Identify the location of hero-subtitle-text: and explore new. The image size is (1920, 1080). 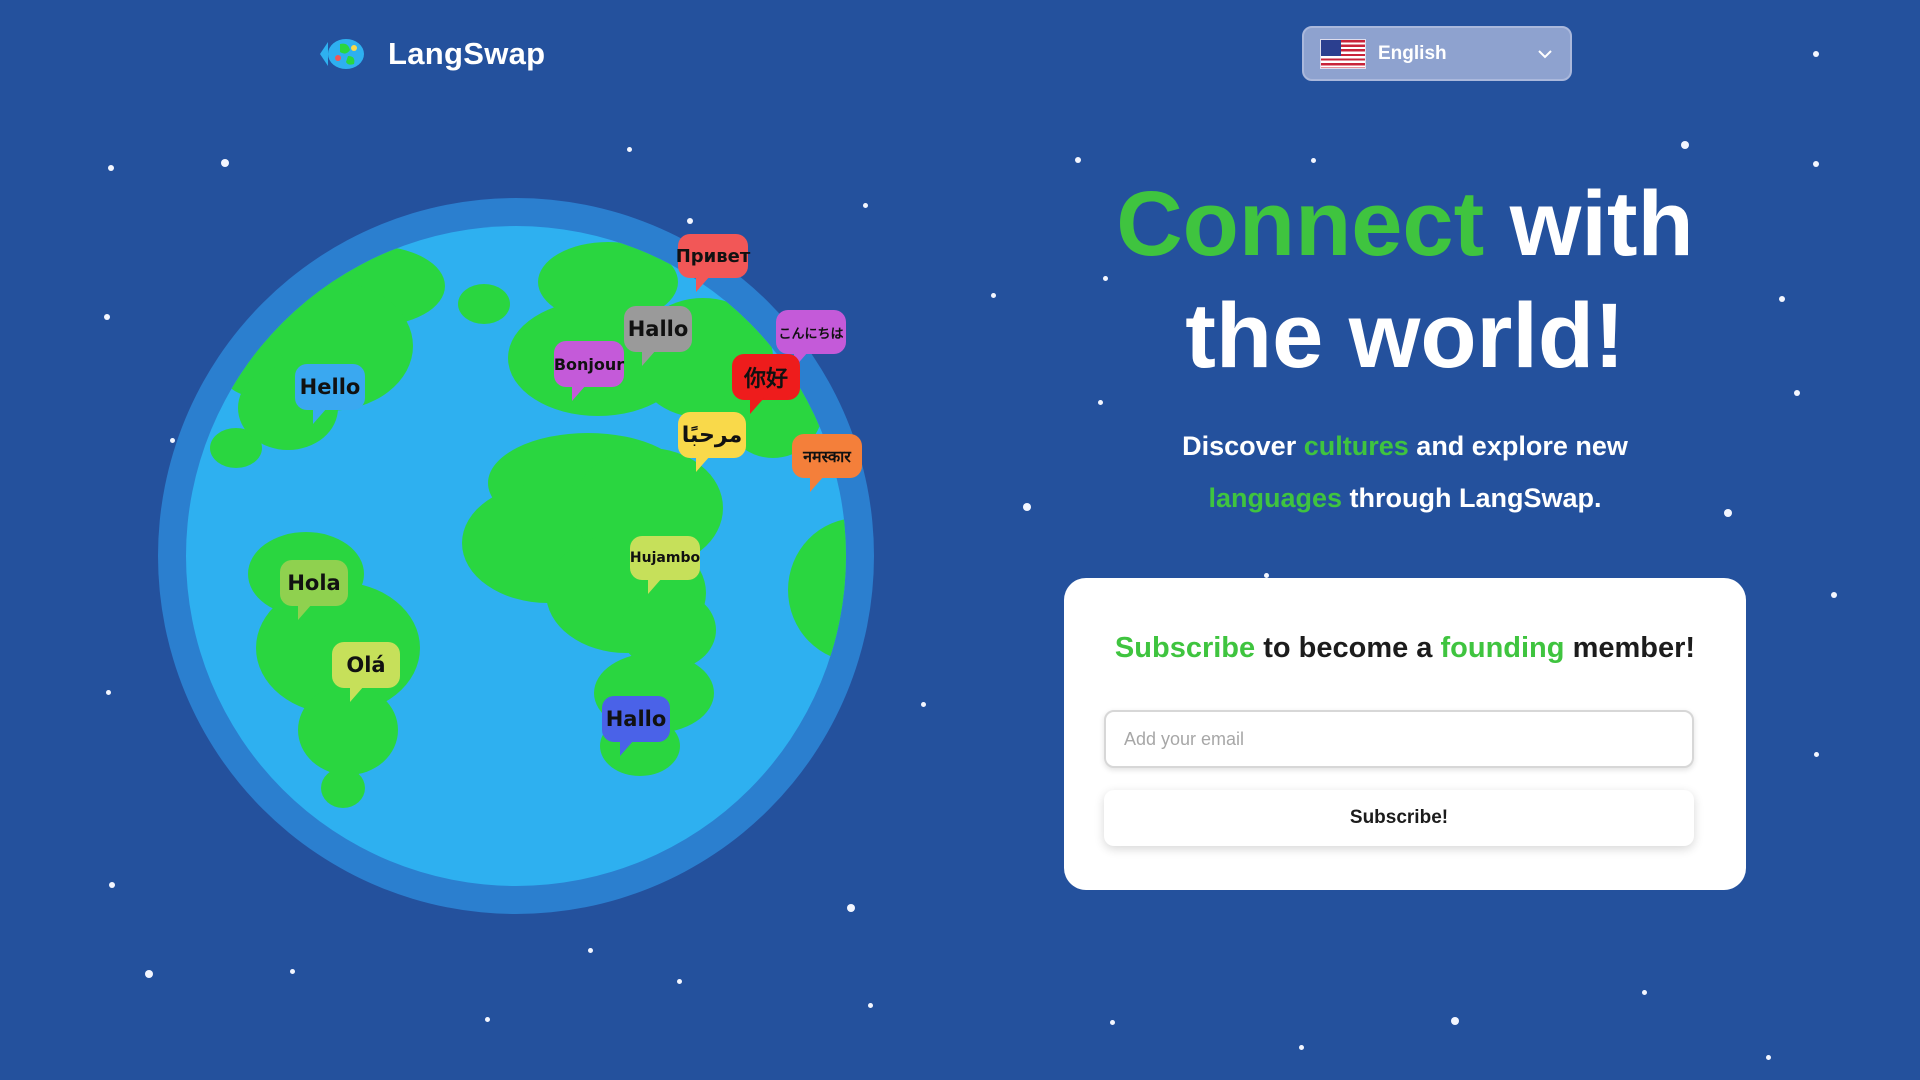
(1522, 446).